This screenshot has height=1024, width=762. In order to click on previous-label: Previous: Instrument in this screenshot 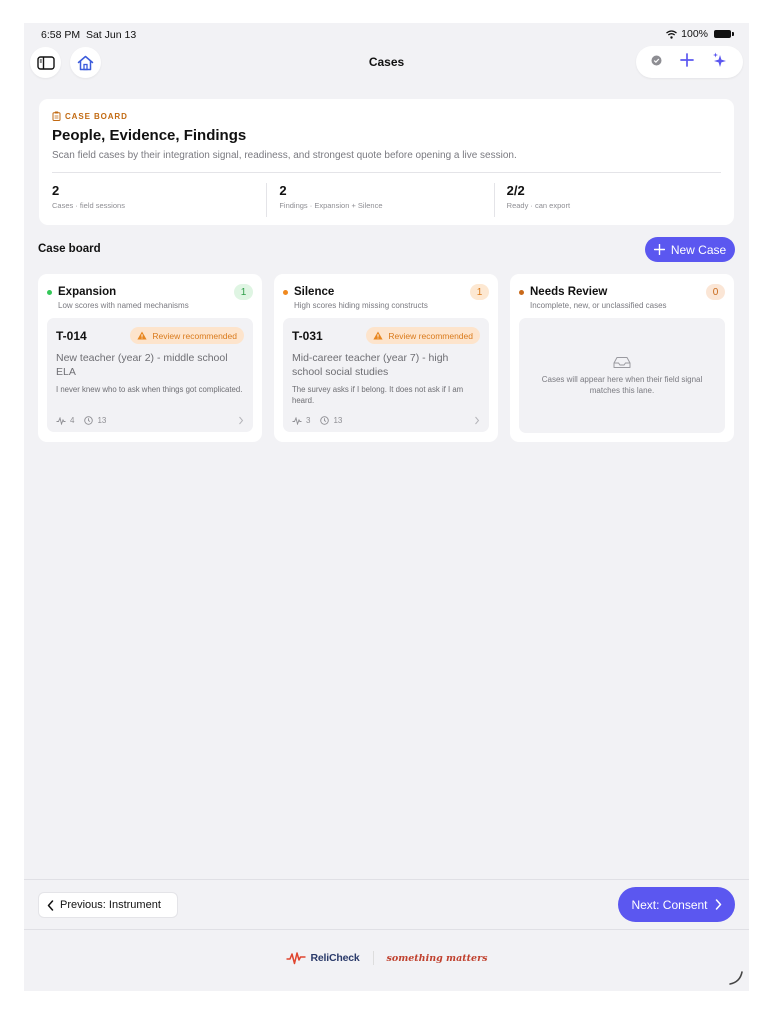, I will do `click(110, 905)`.